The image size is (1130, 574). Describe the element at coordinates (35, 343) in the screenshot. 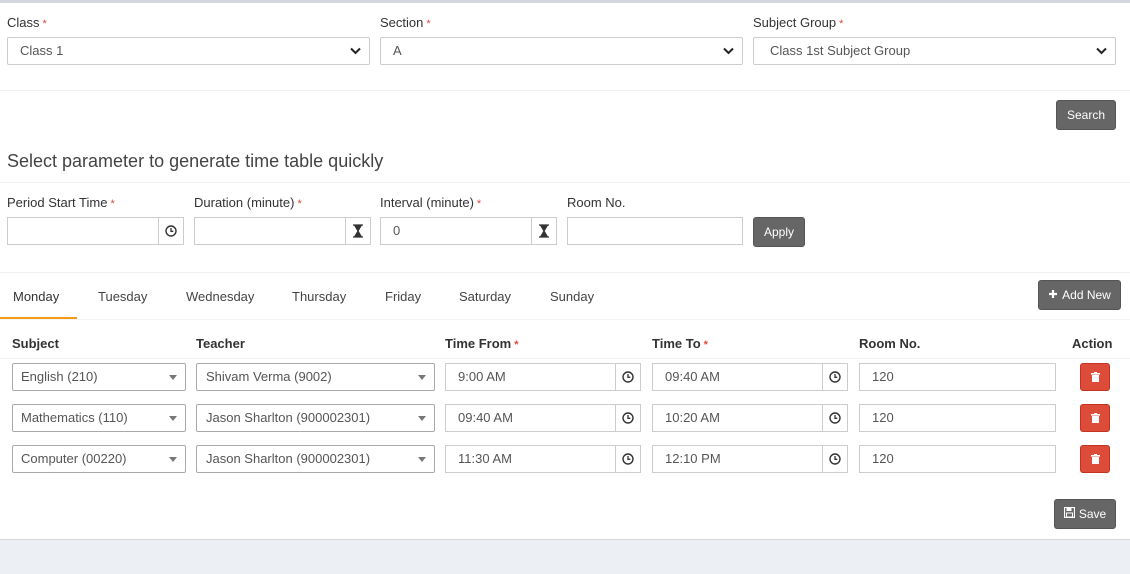

I see `header-subject: Subject` at that location.